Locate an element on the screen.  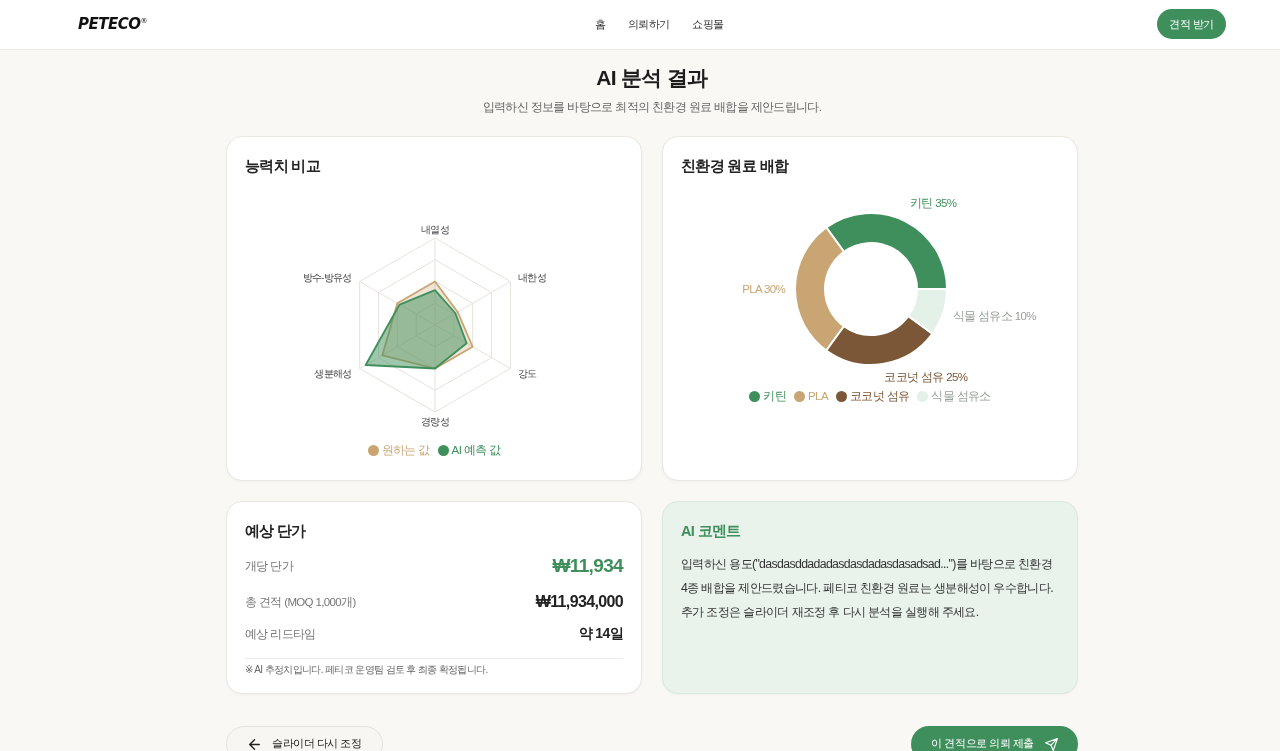
card-title: 능력치 비교 is located at coordinates (283, 166).